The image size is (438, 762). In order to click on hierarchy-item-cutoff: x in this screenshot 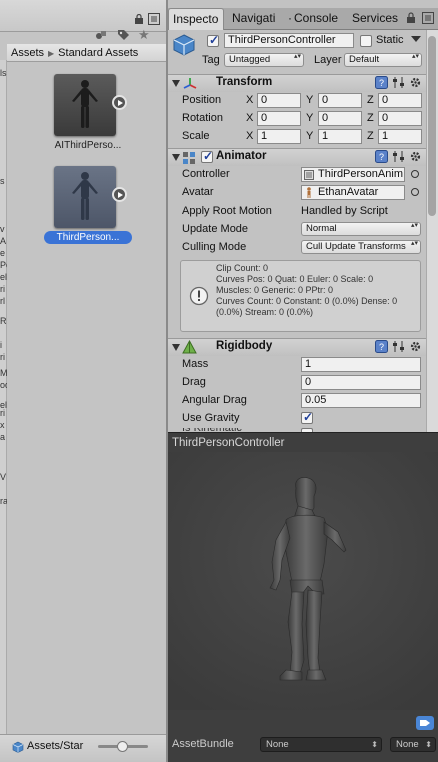, I will do `click(3, 425)`.